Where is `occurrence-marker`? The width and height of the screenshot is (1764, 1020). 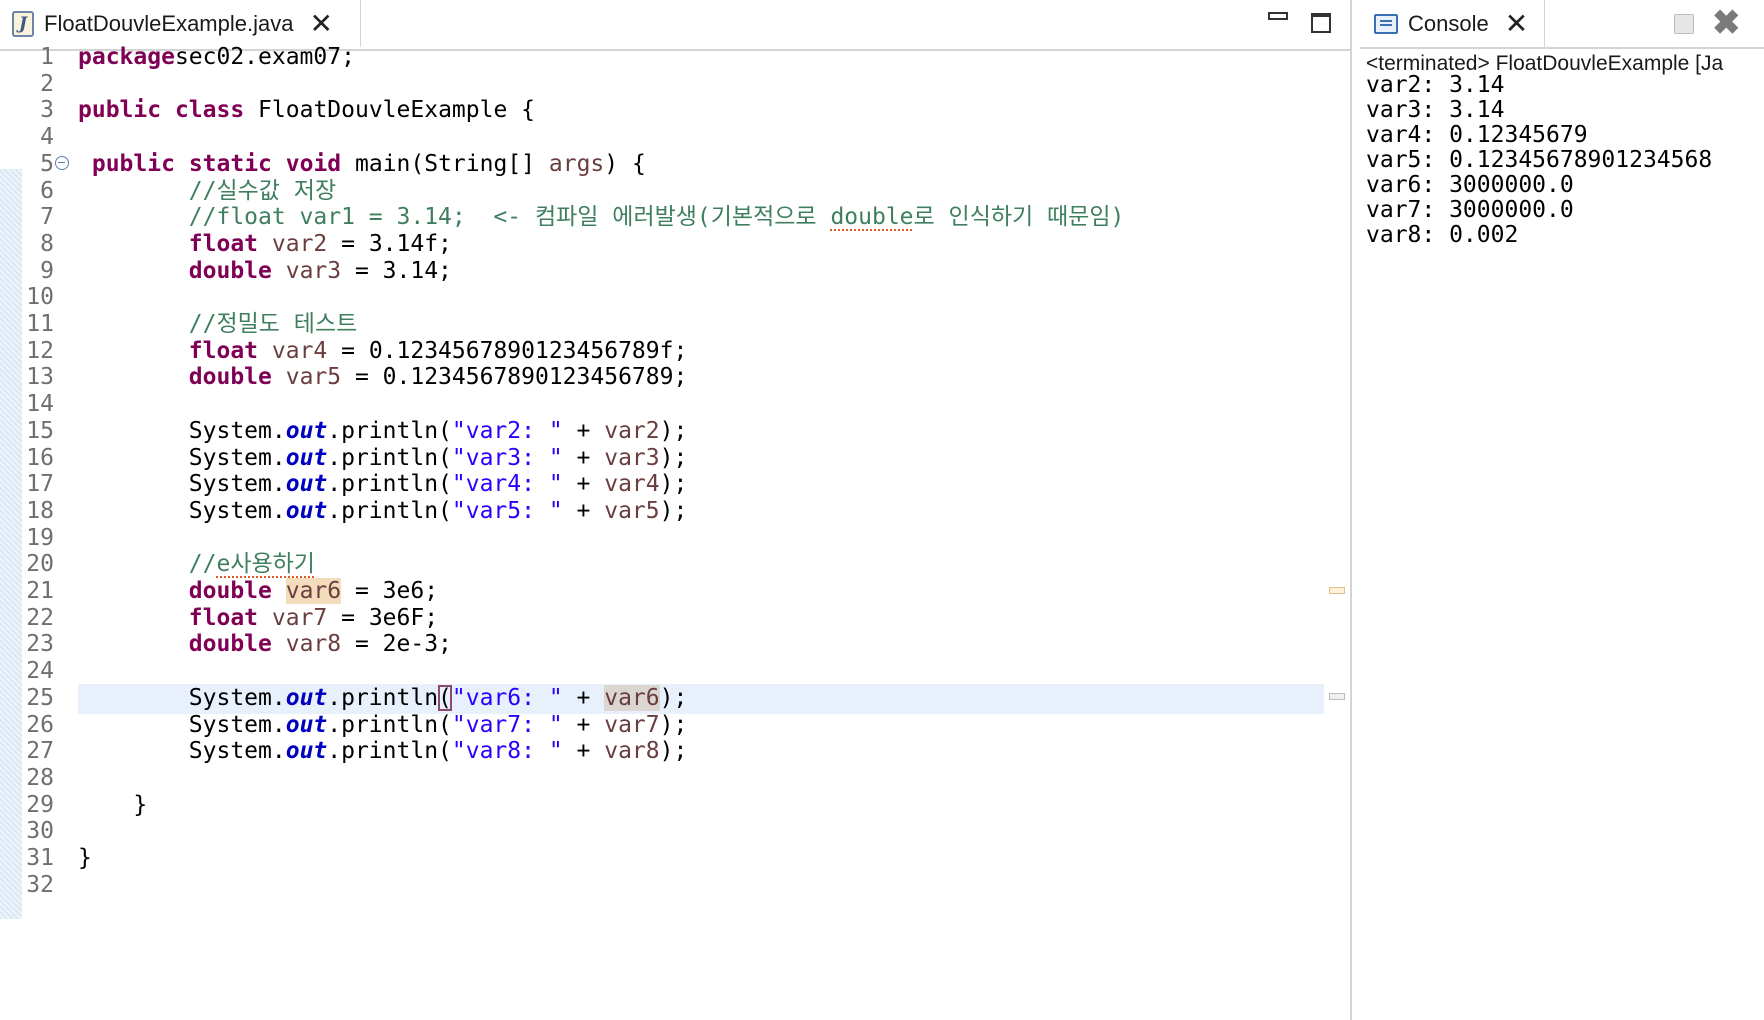
occurrence-marker is located at coordinates (1337, 590).